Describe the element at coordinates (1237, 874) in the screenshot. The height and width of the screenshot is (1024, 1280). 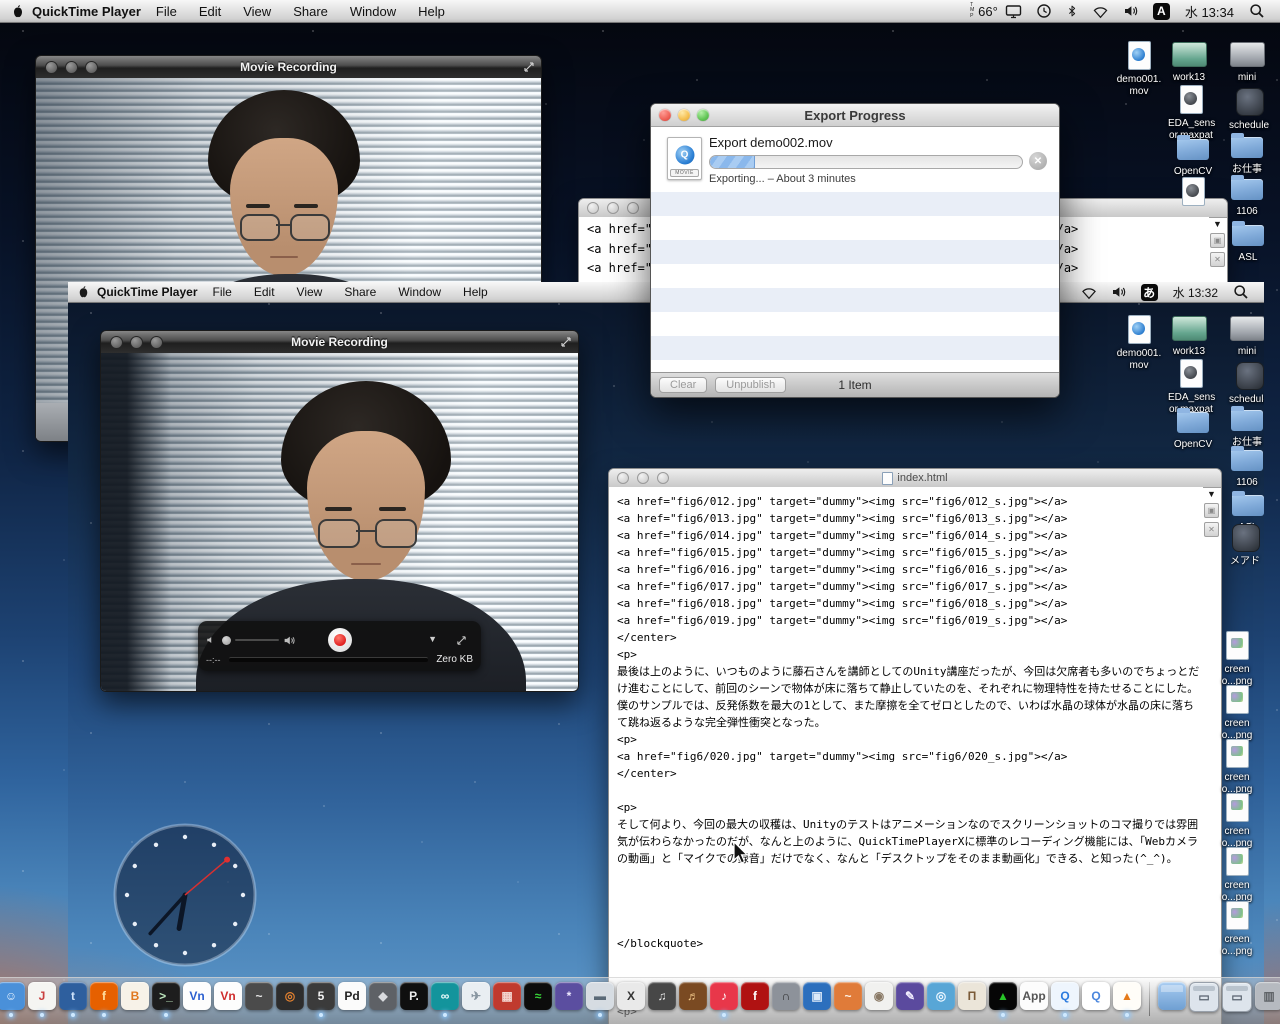
I see `inner-desktop-icon-screenshot-png-5: creen o...png` at that location.